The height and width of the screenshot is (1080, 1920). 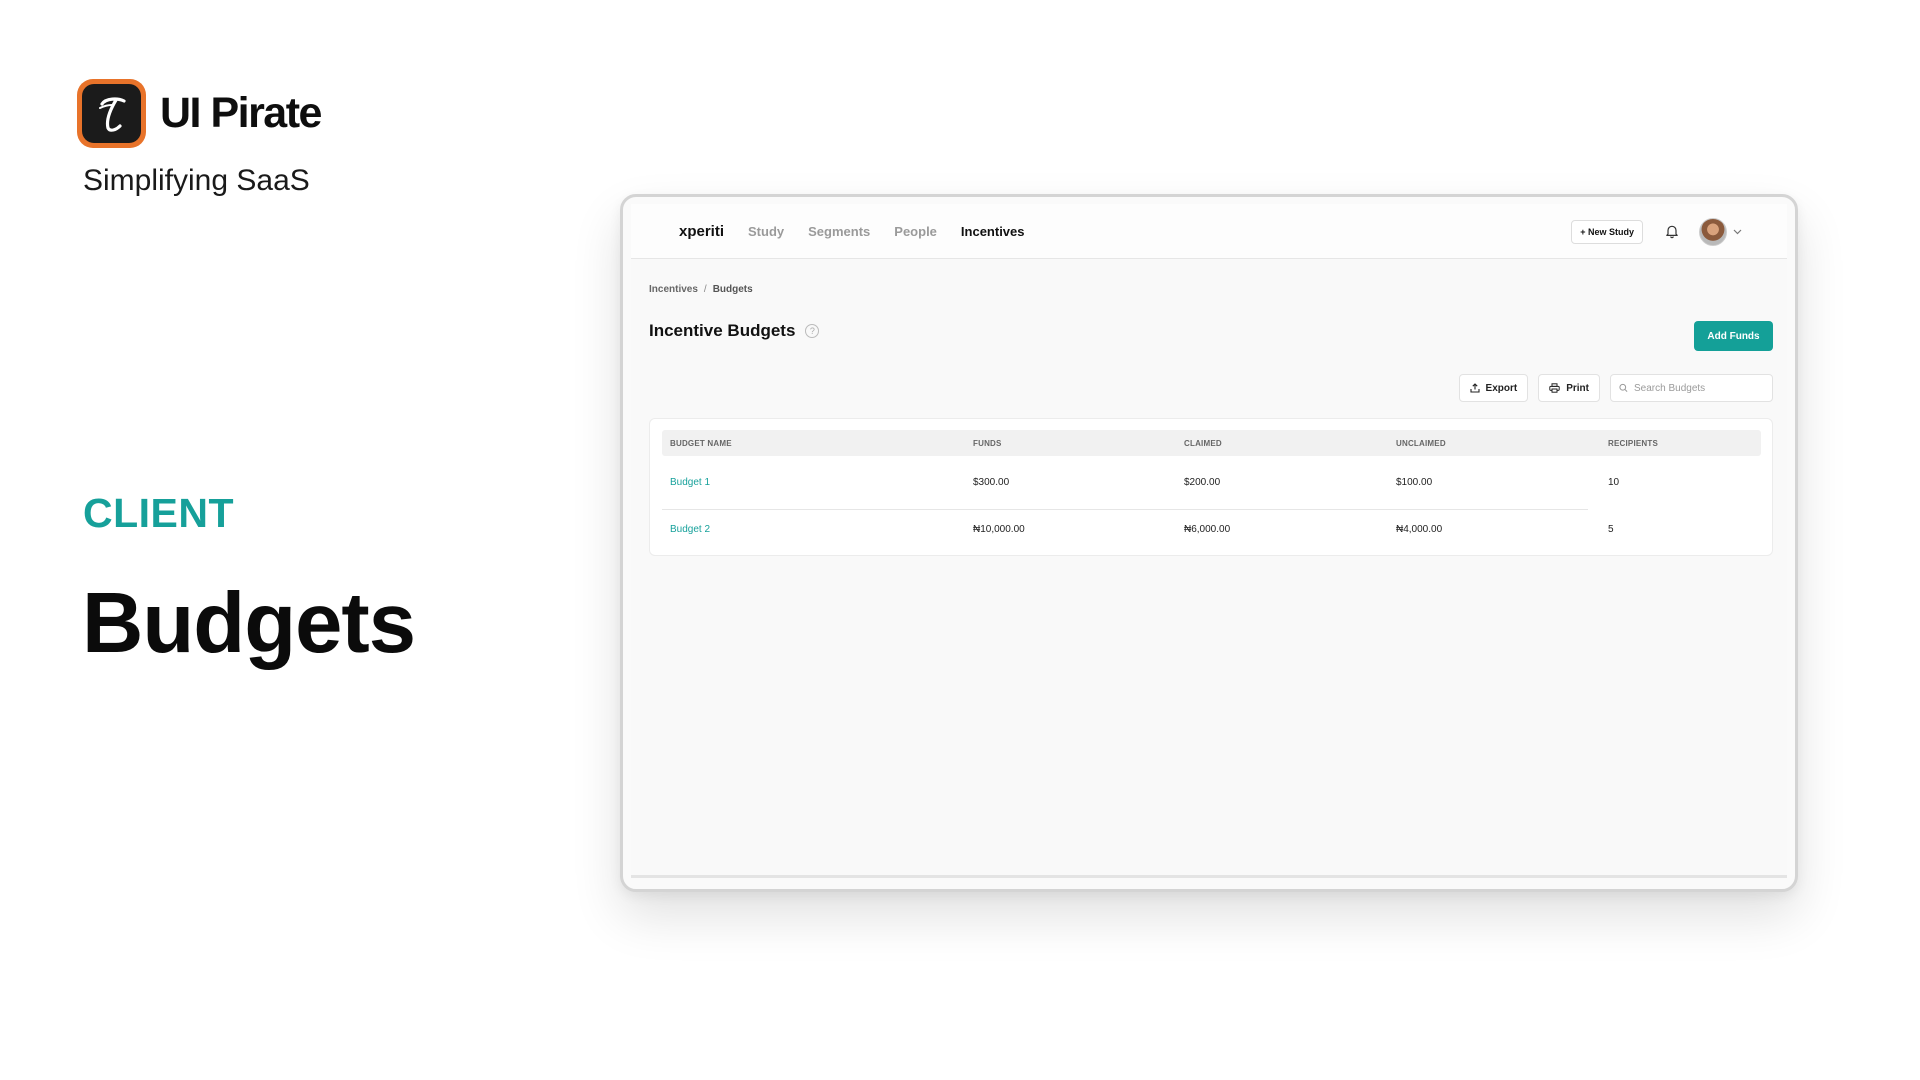 I want to click on brand-logo-icon, so click(x=111, y=113).